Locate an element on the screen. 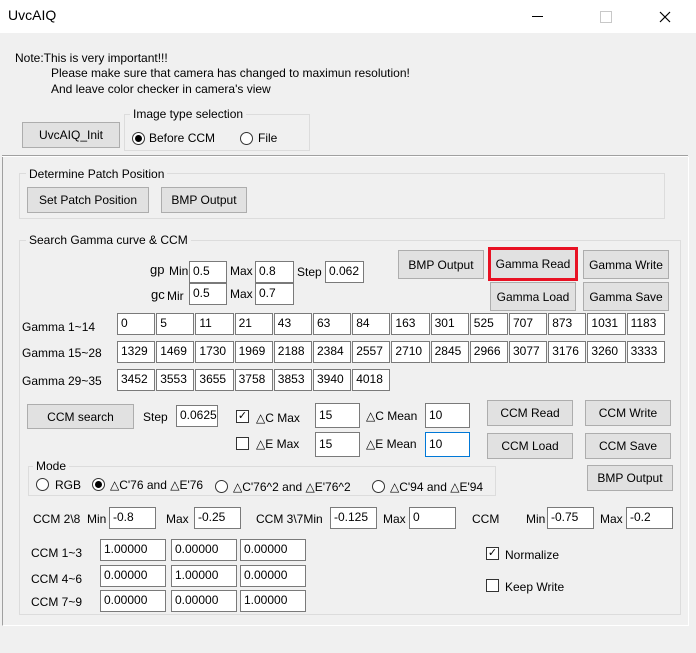  gamma-cell: 2845 is located at coordinates (449, 352).